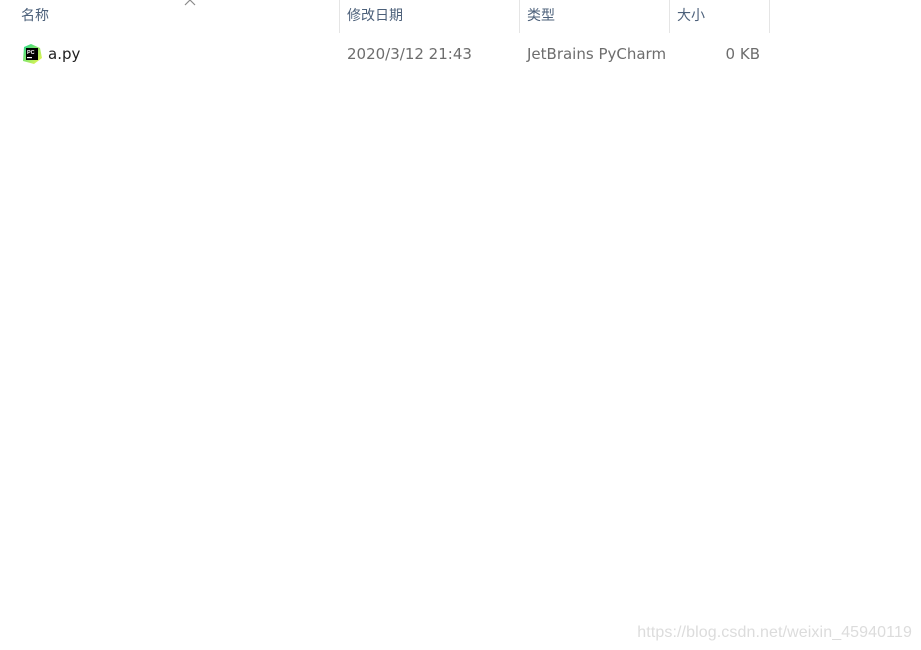 The image size is (921, 650). Describe the element at coordinates (720, 16) in the screenshot. I see `column-header-size: 大小` at that location.